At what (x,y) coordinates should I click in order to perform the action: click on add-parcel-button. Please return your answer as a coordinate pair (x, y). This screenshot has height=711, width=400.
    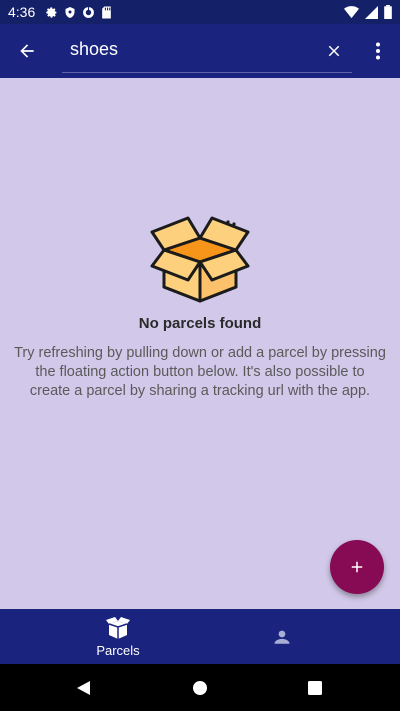
    Looking at the image, I should click on (357, 567).